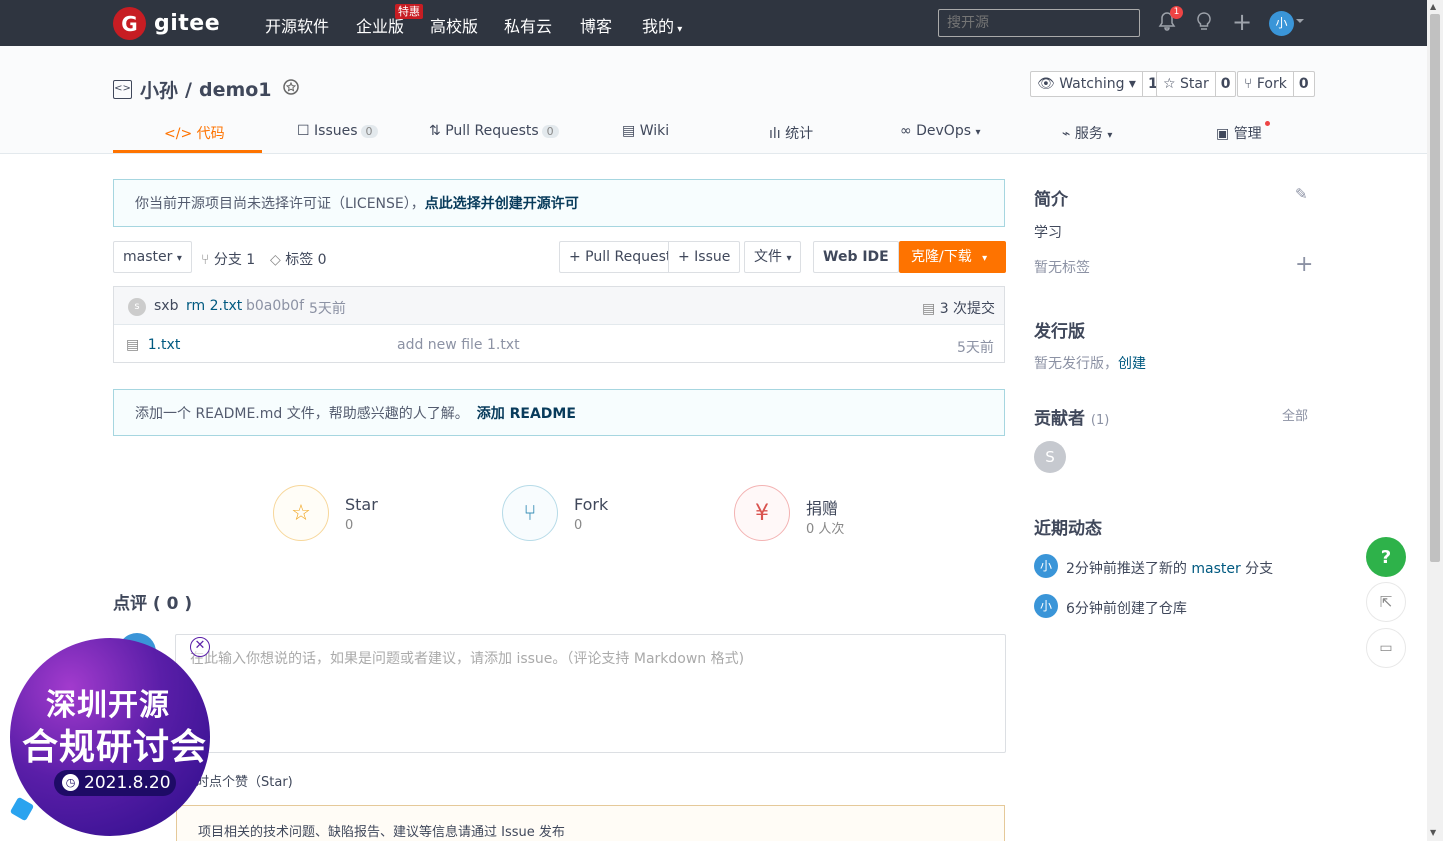  Describe the element at coordinates (153, 604) in the screenshot. I see `review-title: 点评 ( 0 )` at that location.